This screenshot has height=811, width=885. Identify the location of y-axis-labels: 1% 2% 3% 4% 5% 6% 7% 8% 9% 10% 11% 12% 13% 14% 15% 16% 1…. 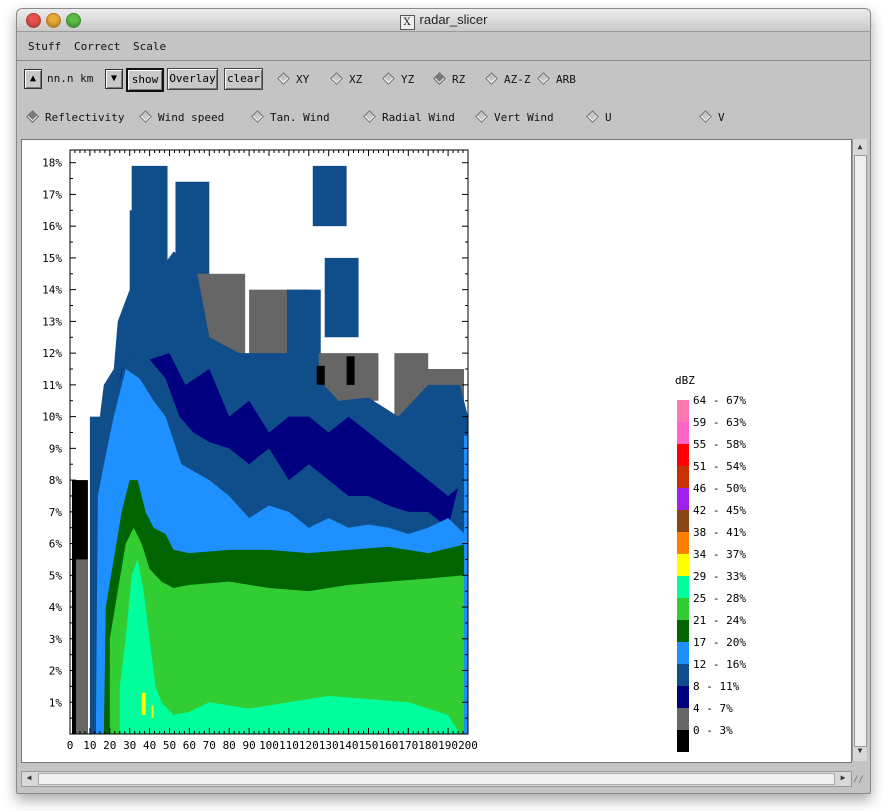
(52, 433).